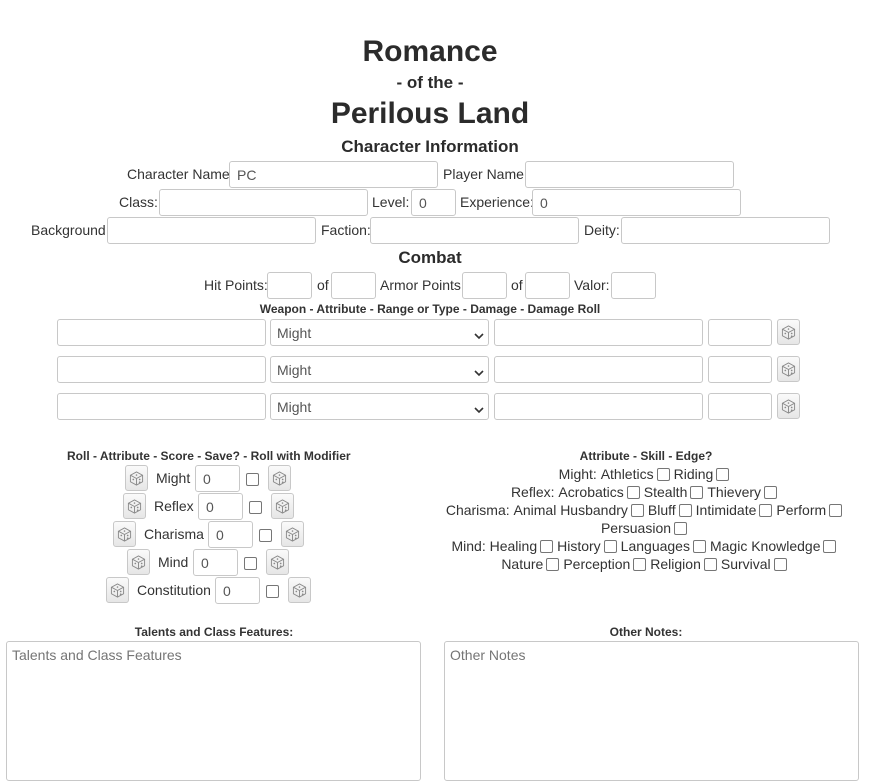 Image resolution: width=872 pixels, height=781 pixels. Describe the element at coordinates (665, 492) in the screenshot. I see `skill-label: Stealth` at that location.